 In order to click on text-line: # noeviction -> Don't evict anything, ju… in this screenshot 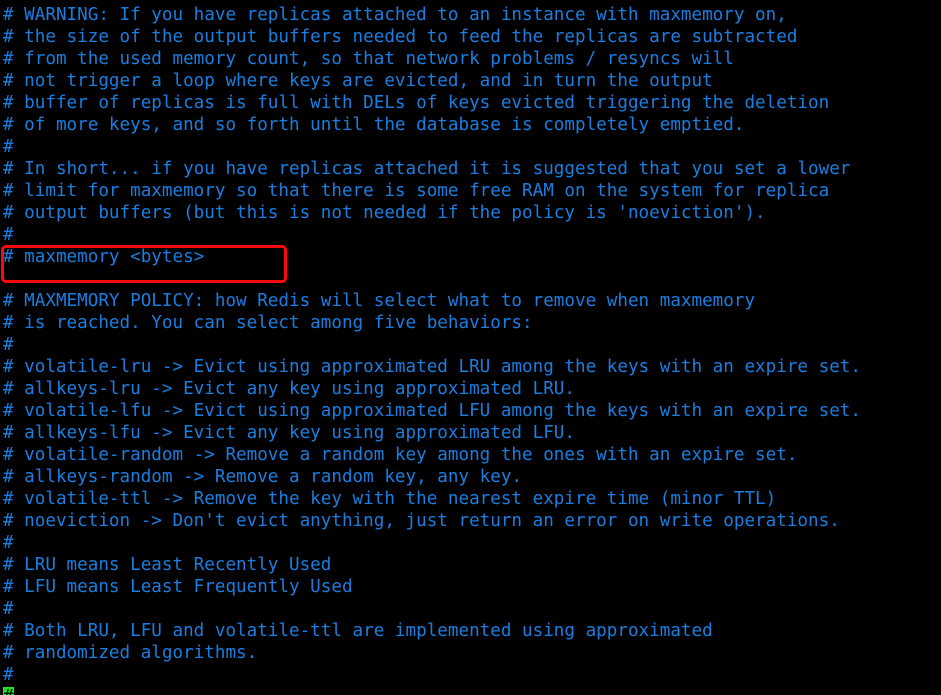, I will do `click(421, 521)`.